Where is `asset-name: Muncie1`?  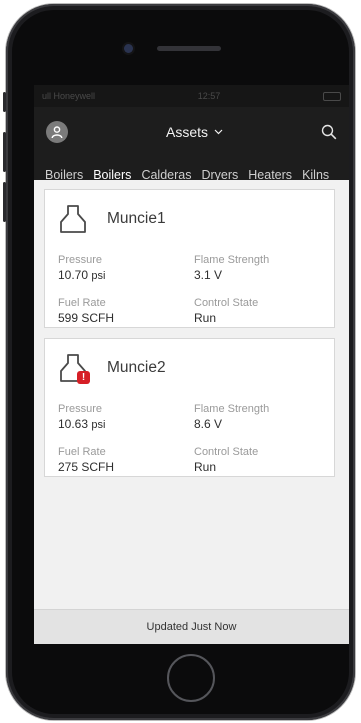
asset-name: Muncie1 is located at coordinates (136, 218).